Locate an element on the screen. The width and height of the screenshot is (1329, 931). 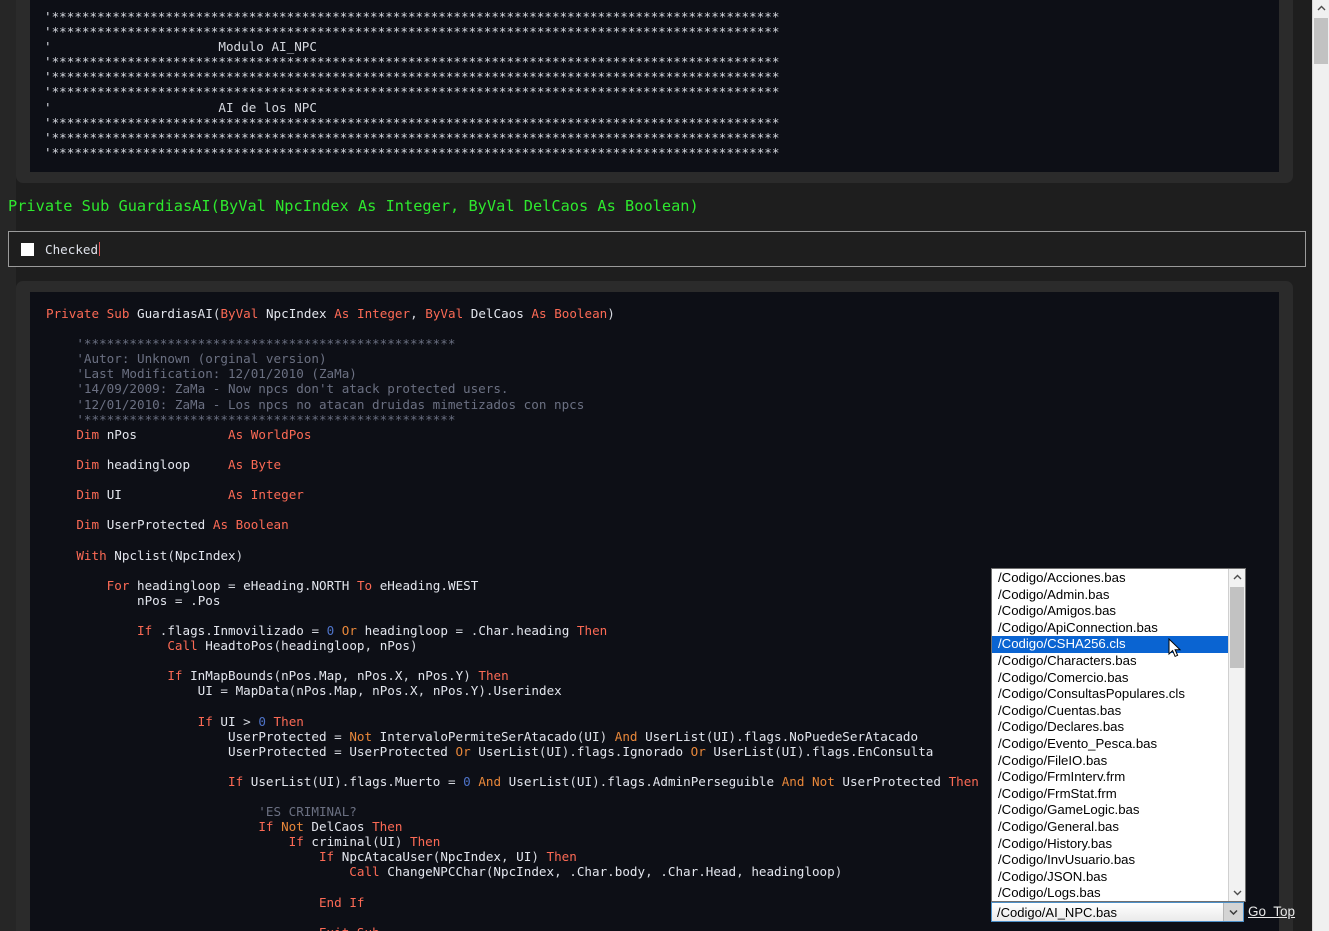
page-scrollbar is located at coordinates (1320, 465).